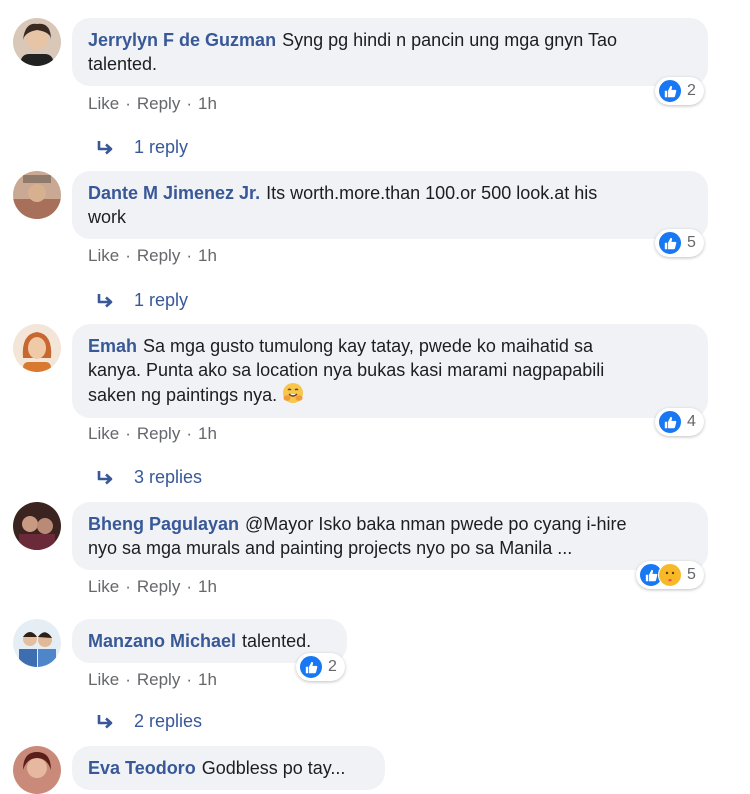 This screenshot has width=750, height=794. I want to click on reaction-count: 4, so click(691, 421).